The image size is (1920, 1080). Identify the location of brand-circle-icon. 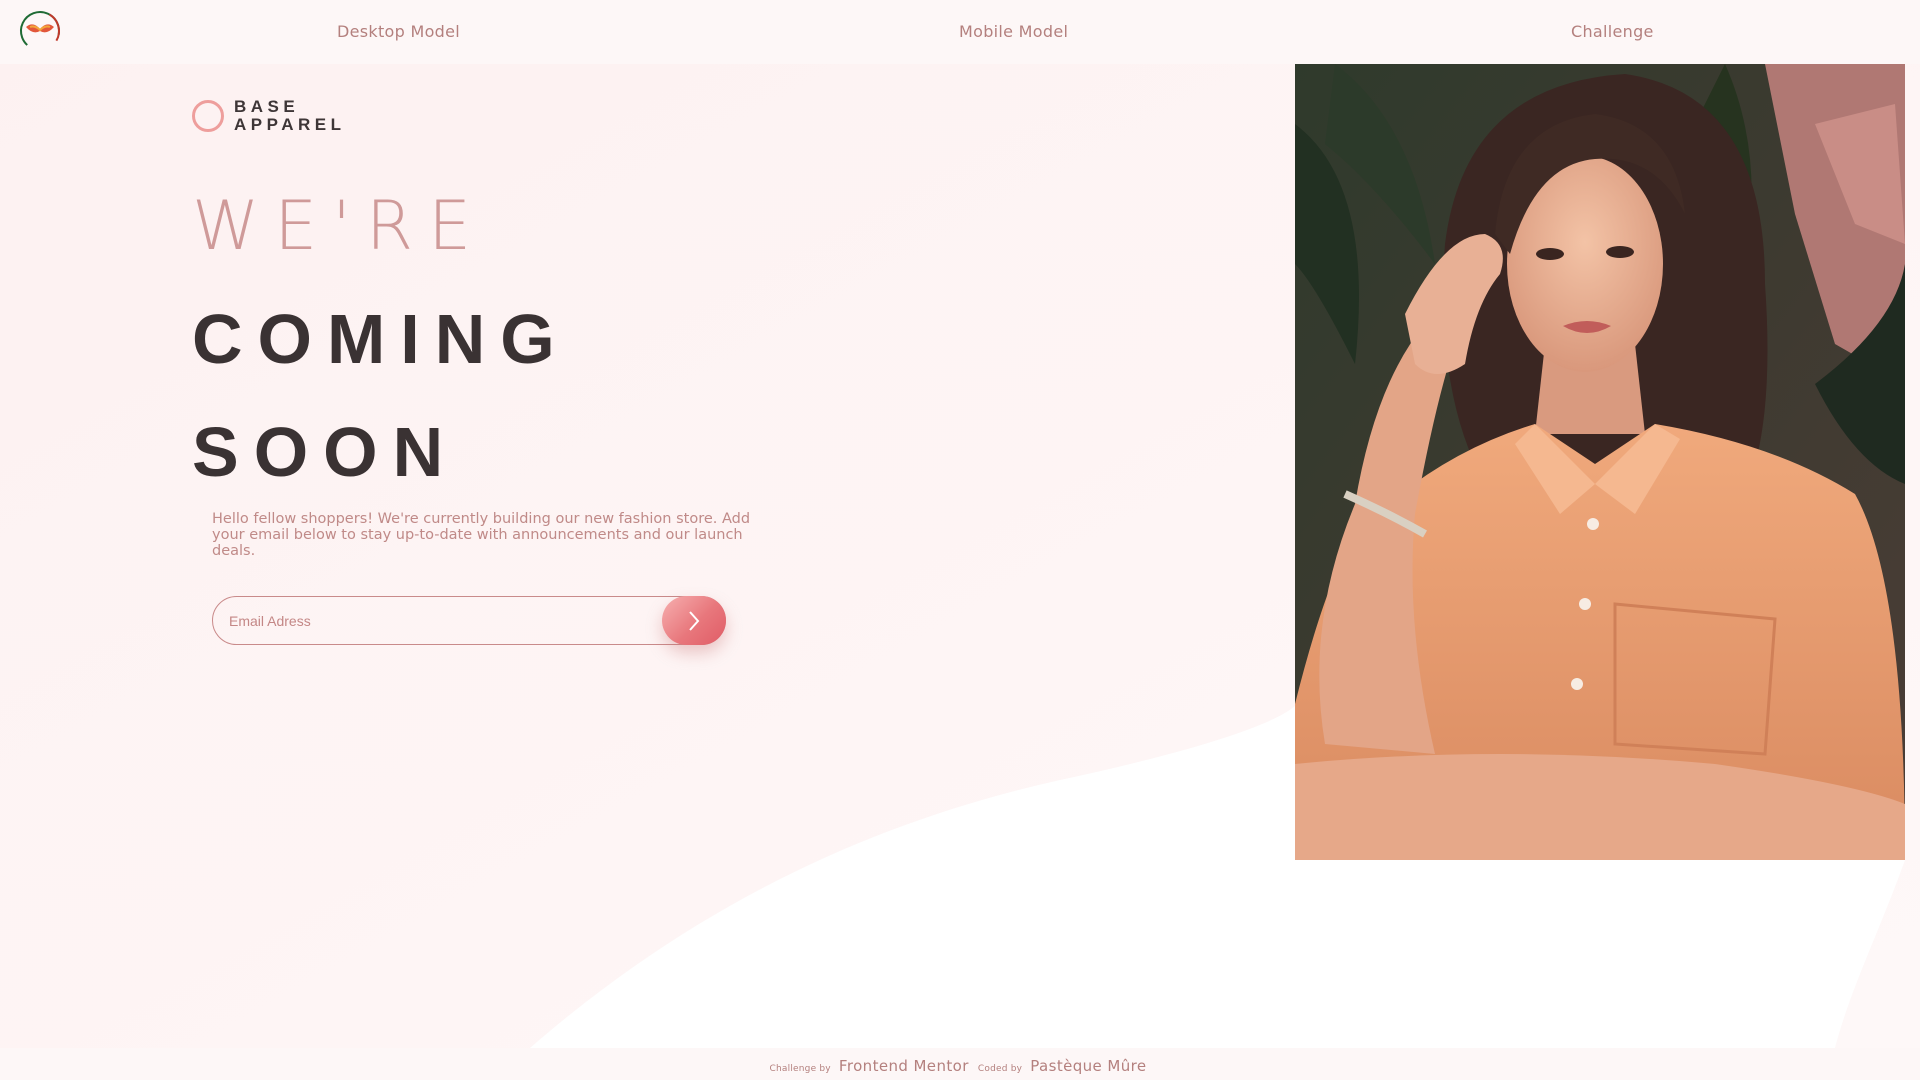
(208, 116).